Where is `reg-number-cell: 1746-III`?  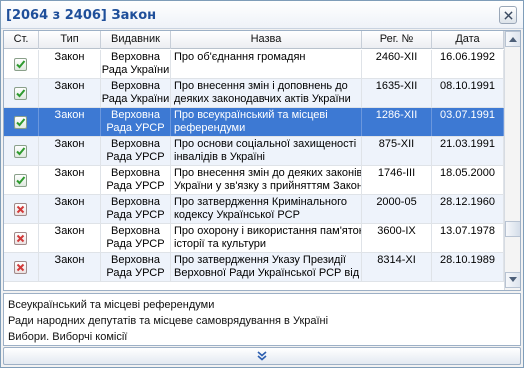
reg-number-cell: 1746-III is located at coordinates (397, 180).